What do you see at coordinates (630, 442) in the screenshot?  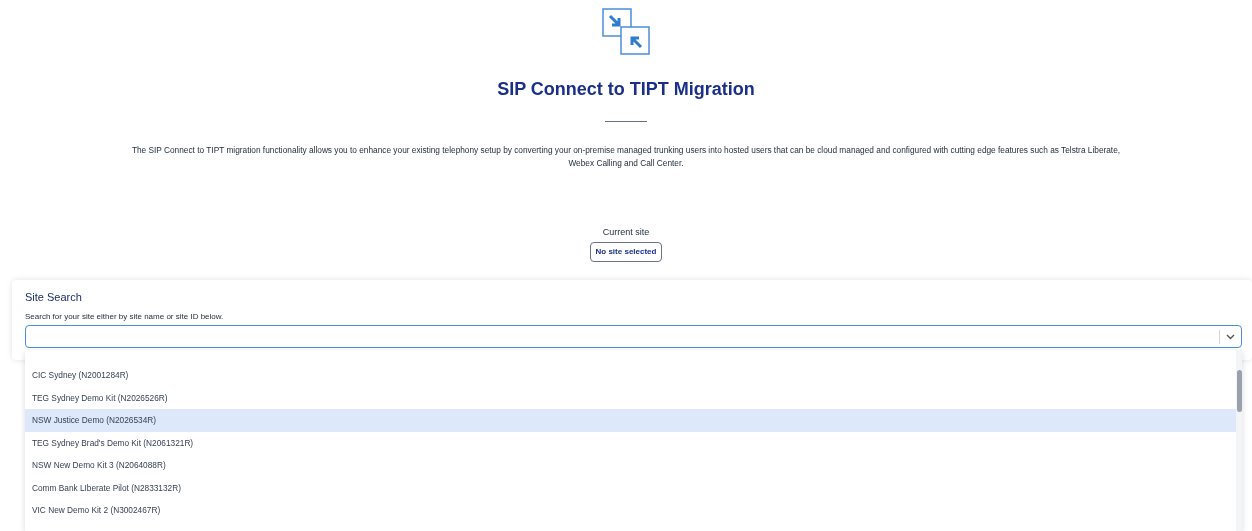 I see `site-option: TEG Sydney Brad's Demo Kit (N2061321R)` at bounding box center [630, 442].